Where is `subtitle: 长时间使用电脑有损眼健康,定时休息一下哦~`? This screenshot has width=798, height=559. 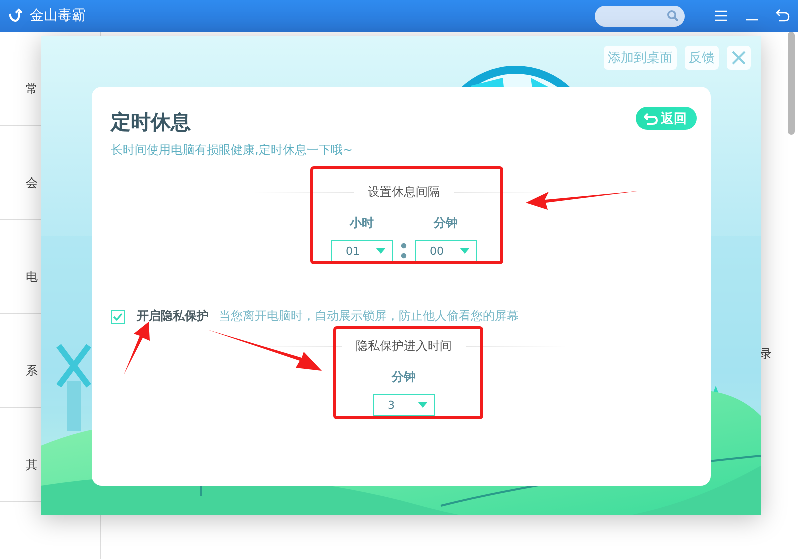
subtitle: 长时间使用电脑有损眼健康,定时休息一下哦~ is located at coordinates (232, 150).